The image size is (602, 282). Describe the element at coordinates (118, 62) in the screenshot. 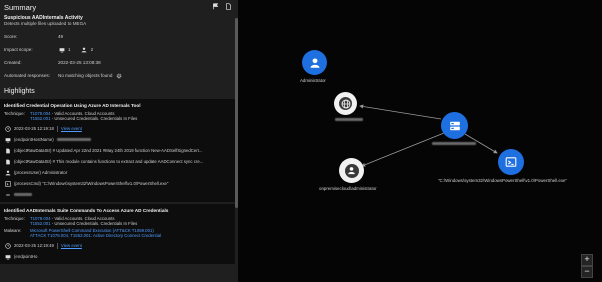

I see `created-row: Created: 2022-03-25 13:08:38` at that location.